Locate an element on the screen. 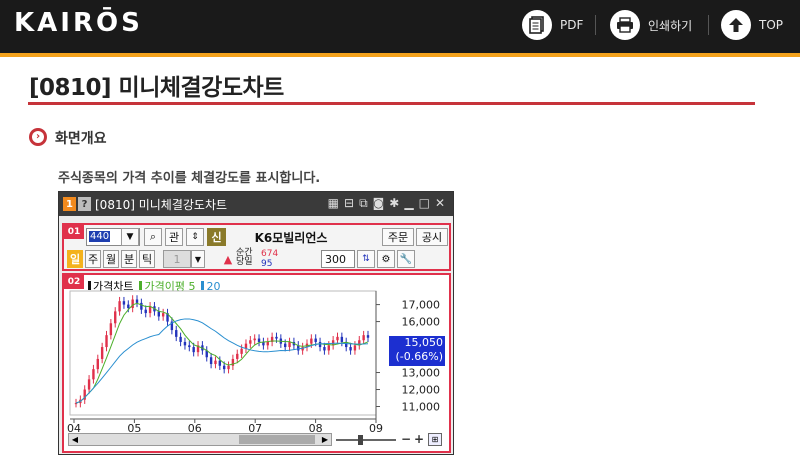 The image size is (800, 475). period-week-tab: 주 is located at coordinates (93, 259).